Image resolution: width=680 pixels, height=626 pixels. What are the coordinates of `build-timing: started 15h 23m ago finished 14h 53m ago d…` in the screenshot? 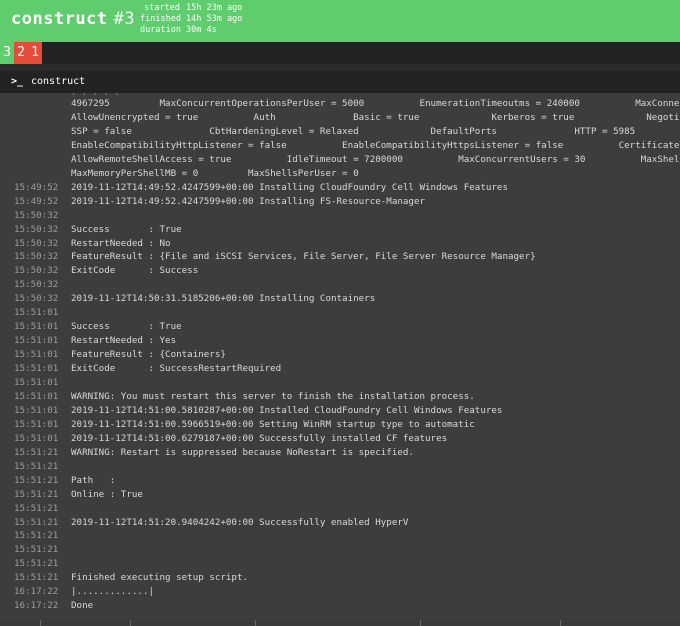 It's located at (191, 19).